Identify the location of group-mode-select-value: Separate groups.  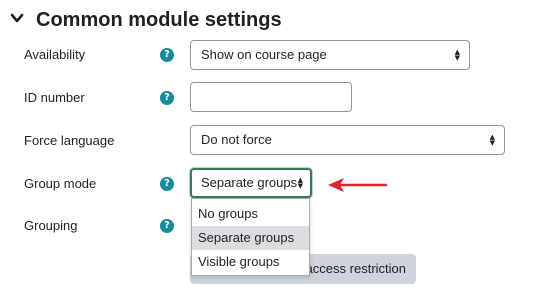
(249, 182).